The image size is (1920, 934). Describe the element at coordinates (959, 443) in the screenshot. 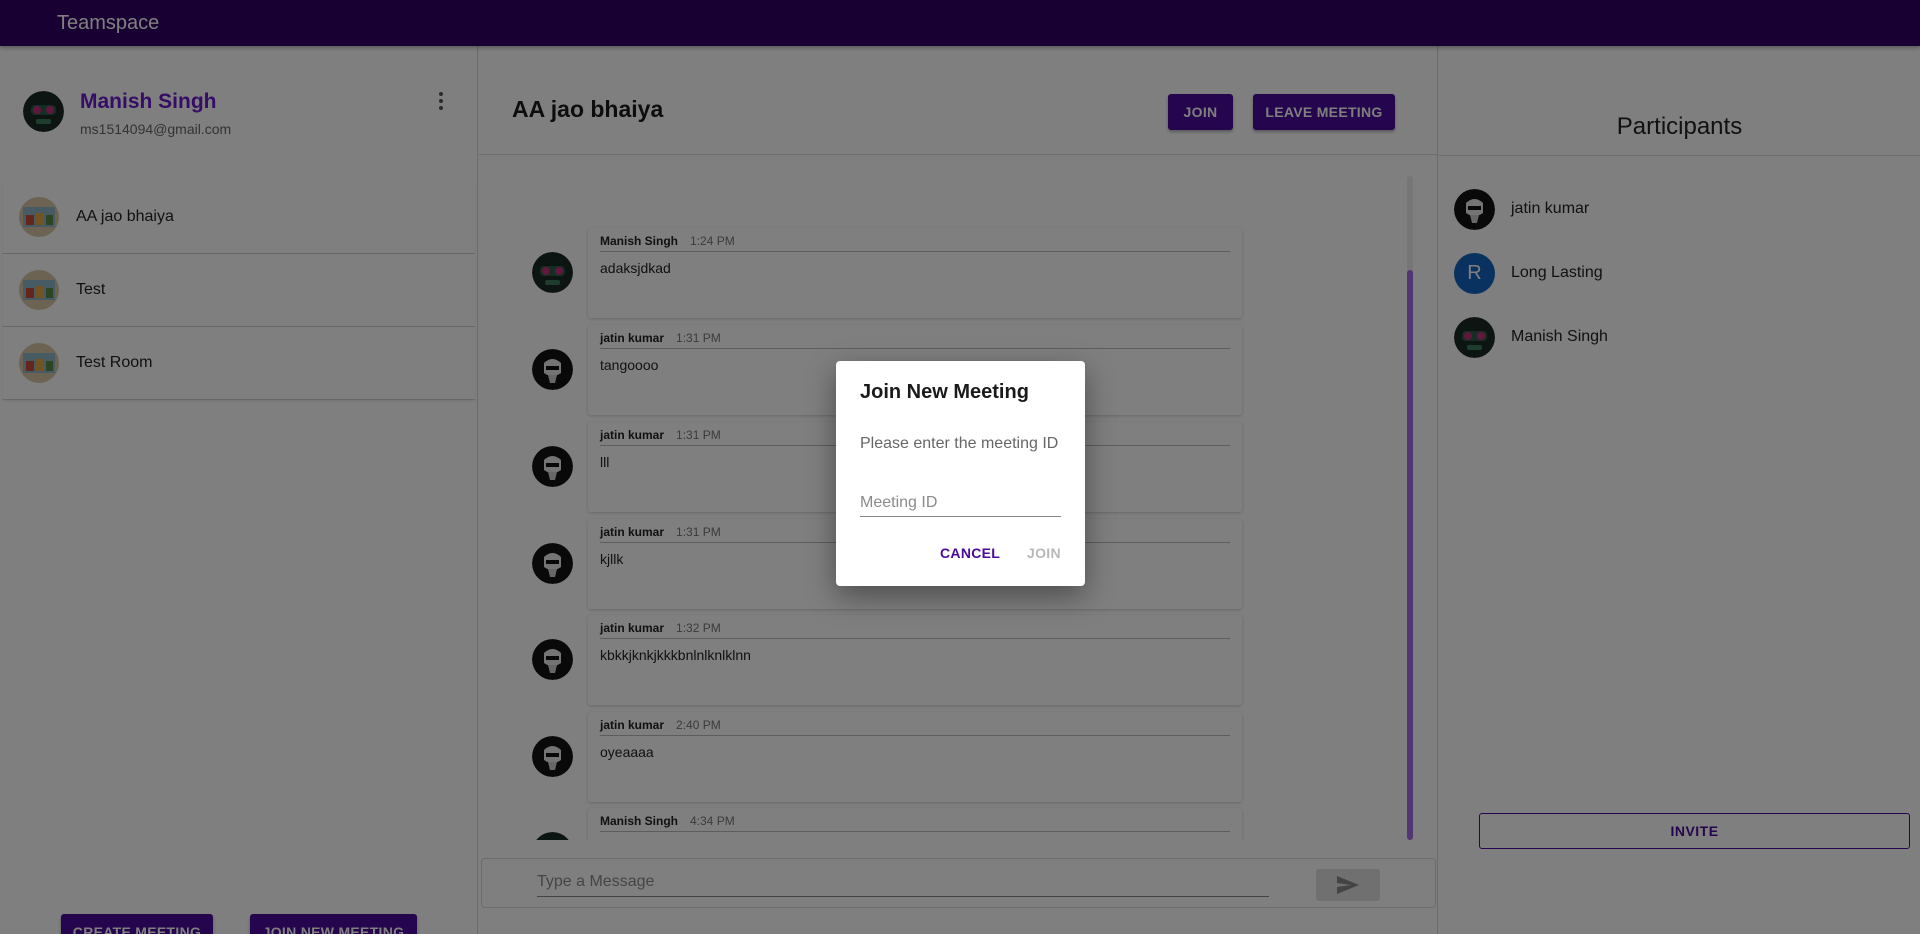

I see `dialog-description: Please enter the meeting ID` at that location.